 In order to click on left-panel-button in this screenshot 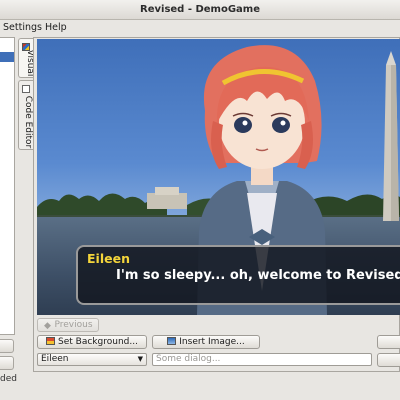, I will do `click(7, 346)`.